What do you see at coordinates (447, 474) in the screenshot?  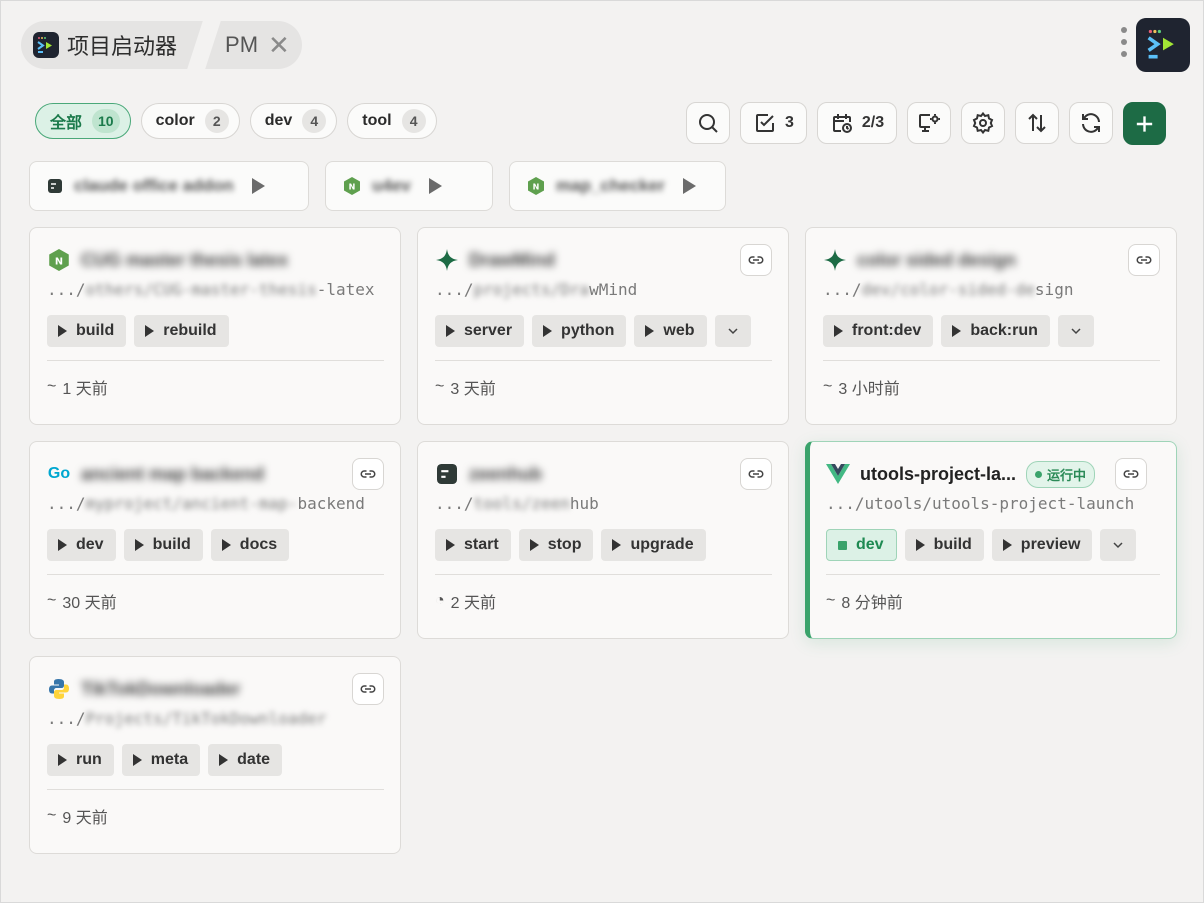 I see `terminal-icon` at bounding box center [447, 474].